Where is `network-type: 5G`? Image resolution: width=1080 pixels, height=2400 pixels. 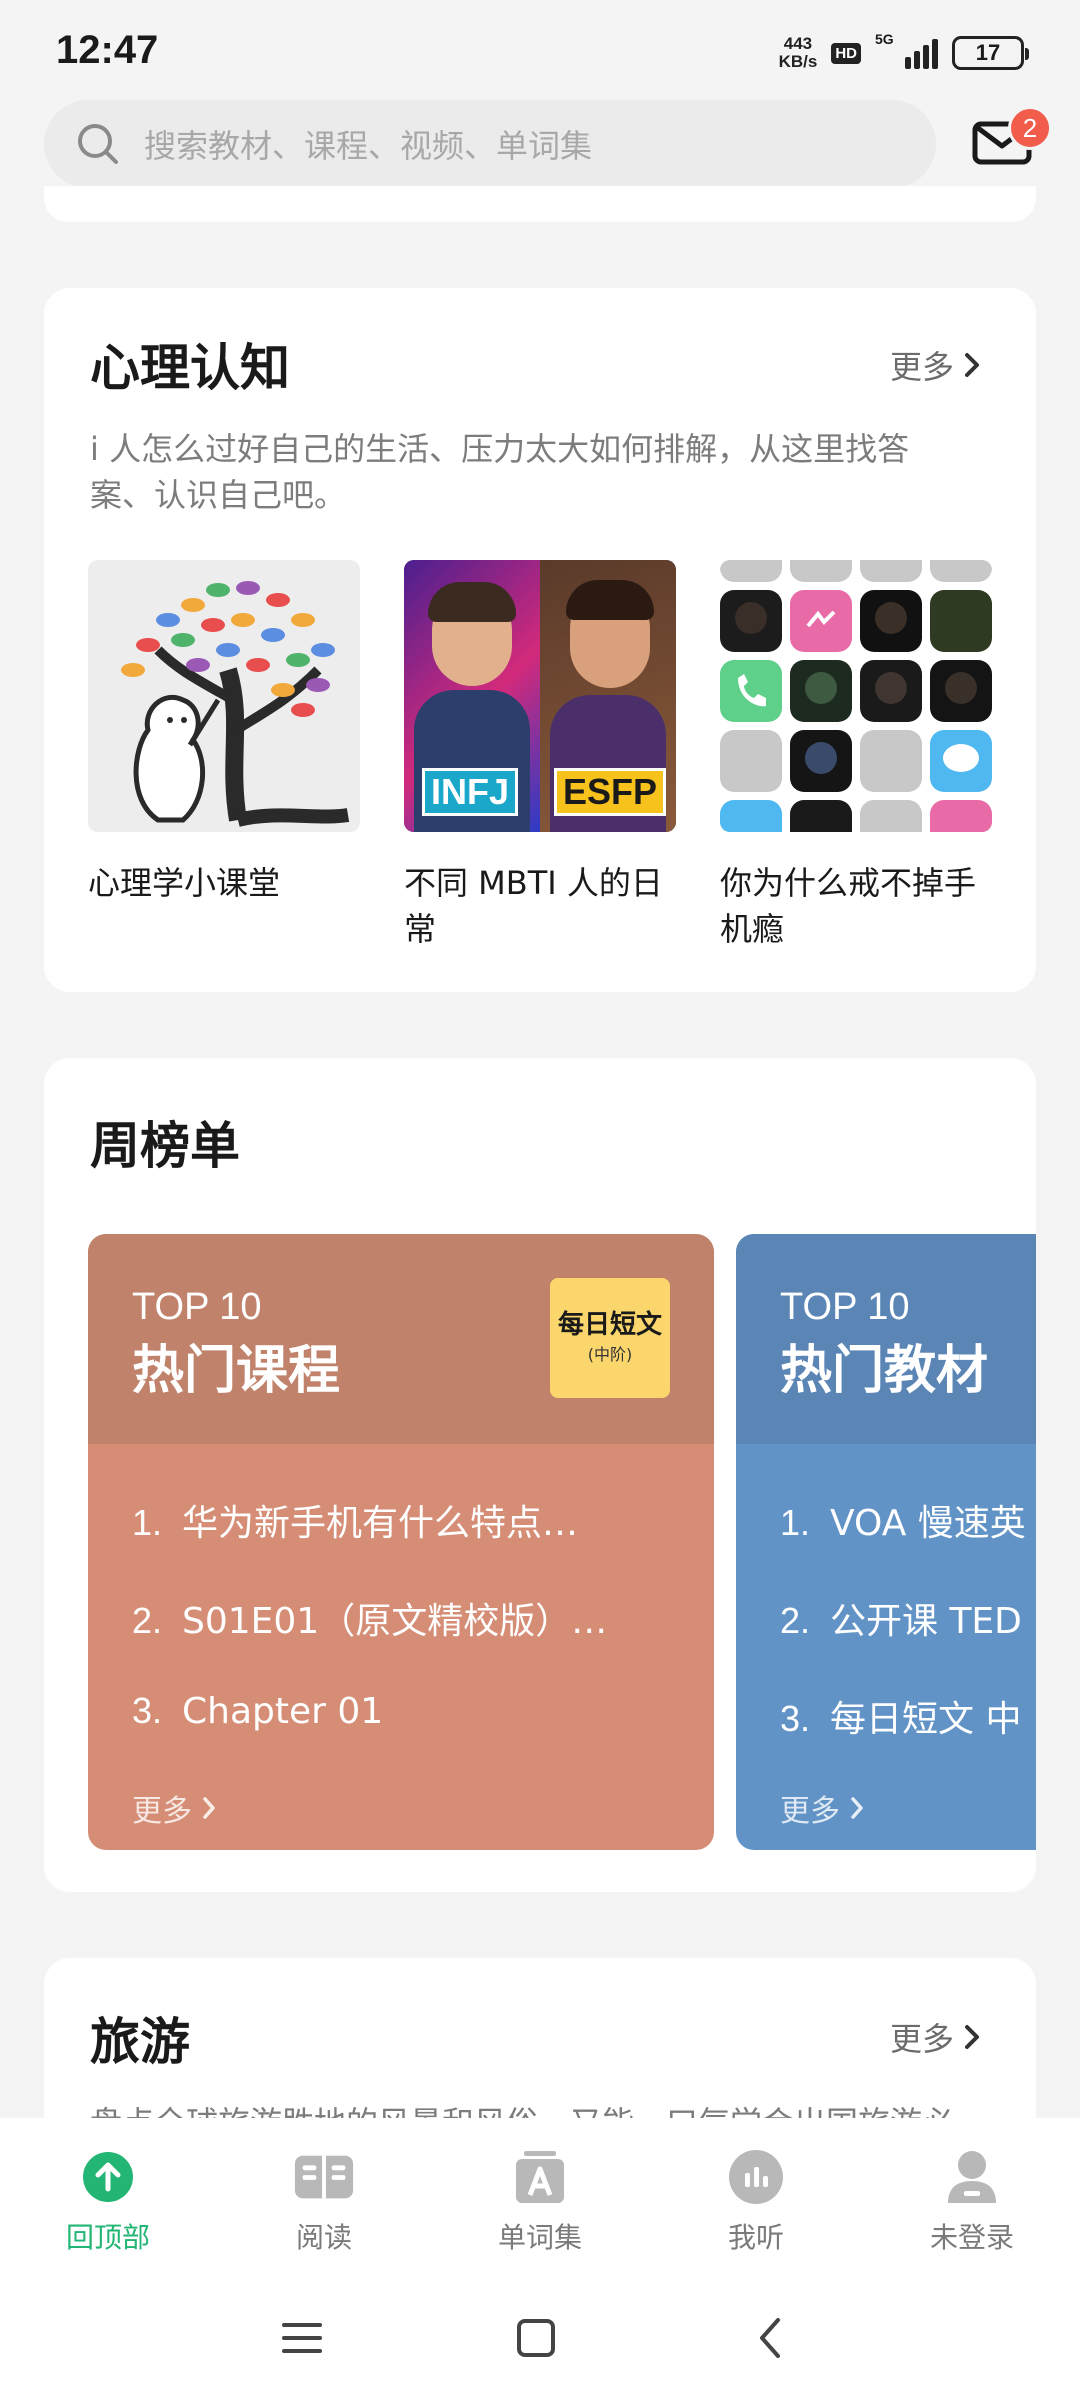 network-type: 5G is located at coordinates (884, 39).